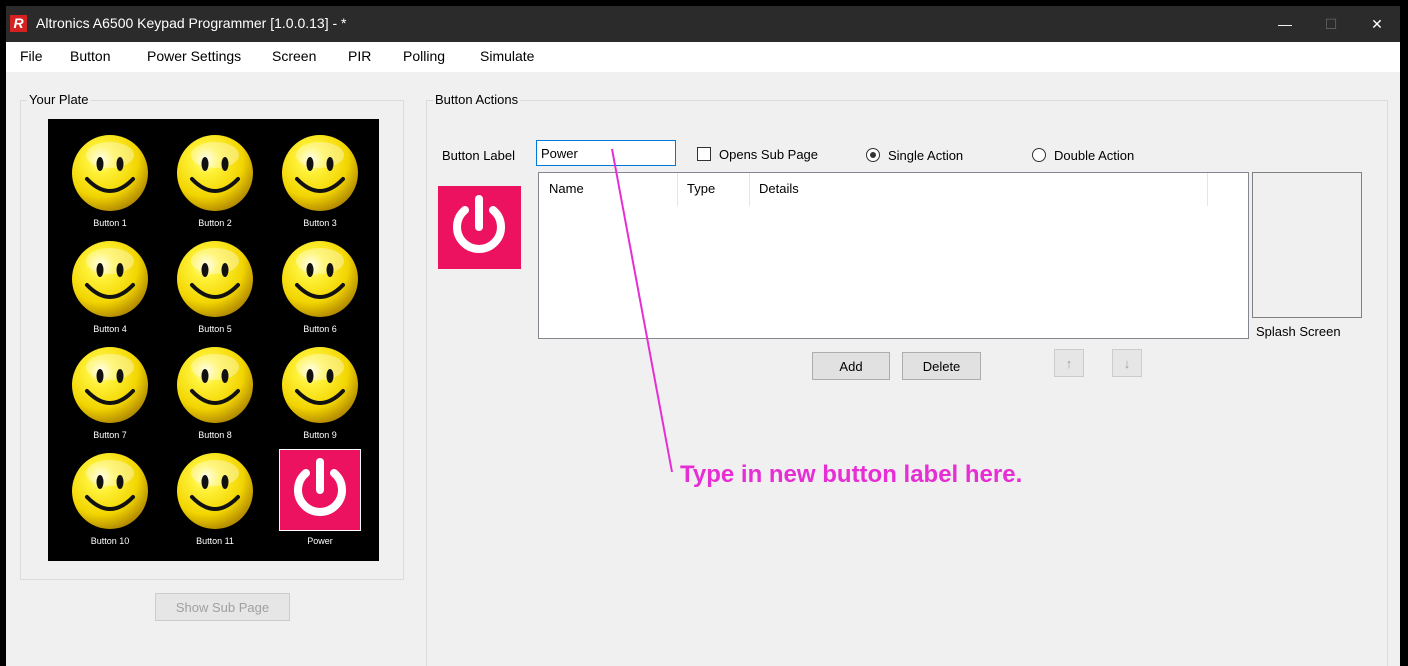 The image size is (1408, 666). What do you see at coordinates (110, 223) in the screenshot?
I see `plate-button-label: Button 1` at bounding box center [110, 223].